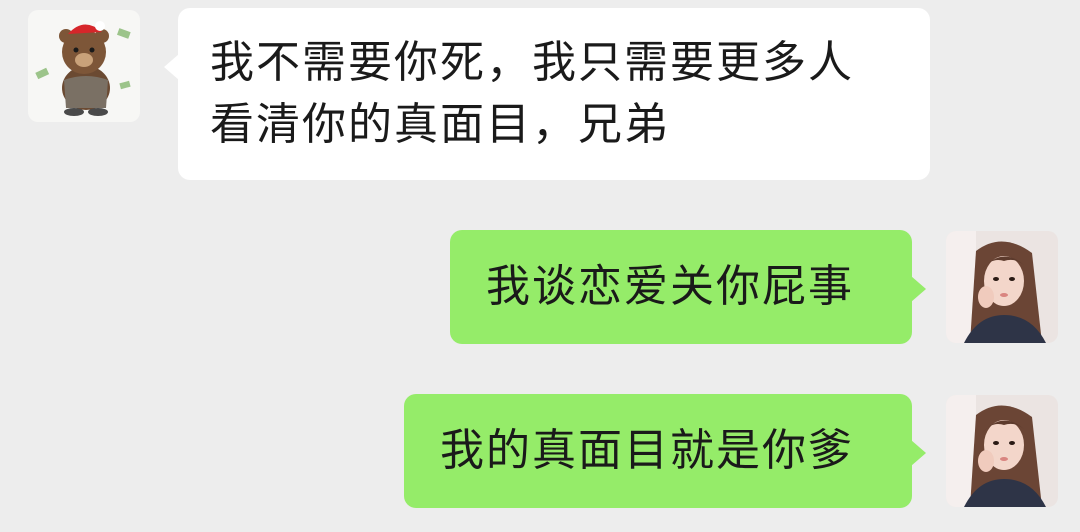 This screenshot has width=1080, height=532. Describe the element at coordinates (532, 93) in the screenshot. I see `message-text: 我不需要你死，我只需要更多人 看清你的真面目，兄弟` at that location.